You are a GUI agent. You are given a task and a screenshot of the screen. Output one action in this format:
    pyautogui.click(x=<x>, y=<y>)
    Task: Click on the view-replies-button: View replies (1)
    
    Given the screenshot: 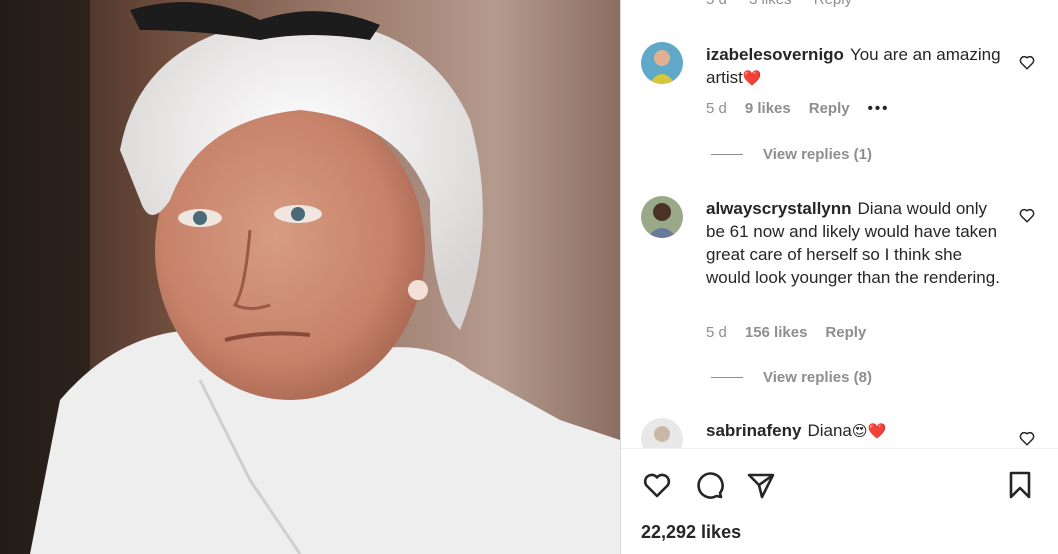 What is the action you would take?
    pyautogui.click(x=791, y=154)
    